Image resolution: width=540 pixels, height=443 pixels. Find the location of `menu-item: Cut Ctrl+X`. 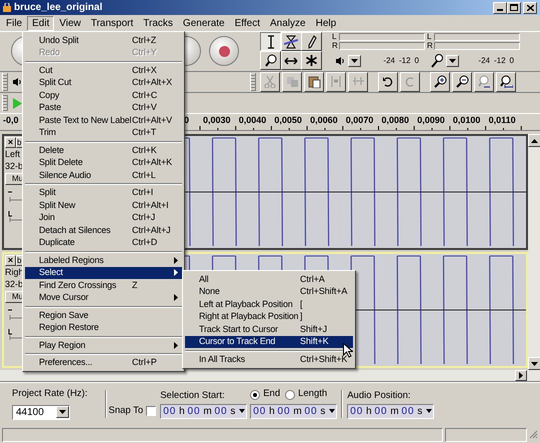

menu-item: Cut Ctrl+X is located at coordinates (103, 70).